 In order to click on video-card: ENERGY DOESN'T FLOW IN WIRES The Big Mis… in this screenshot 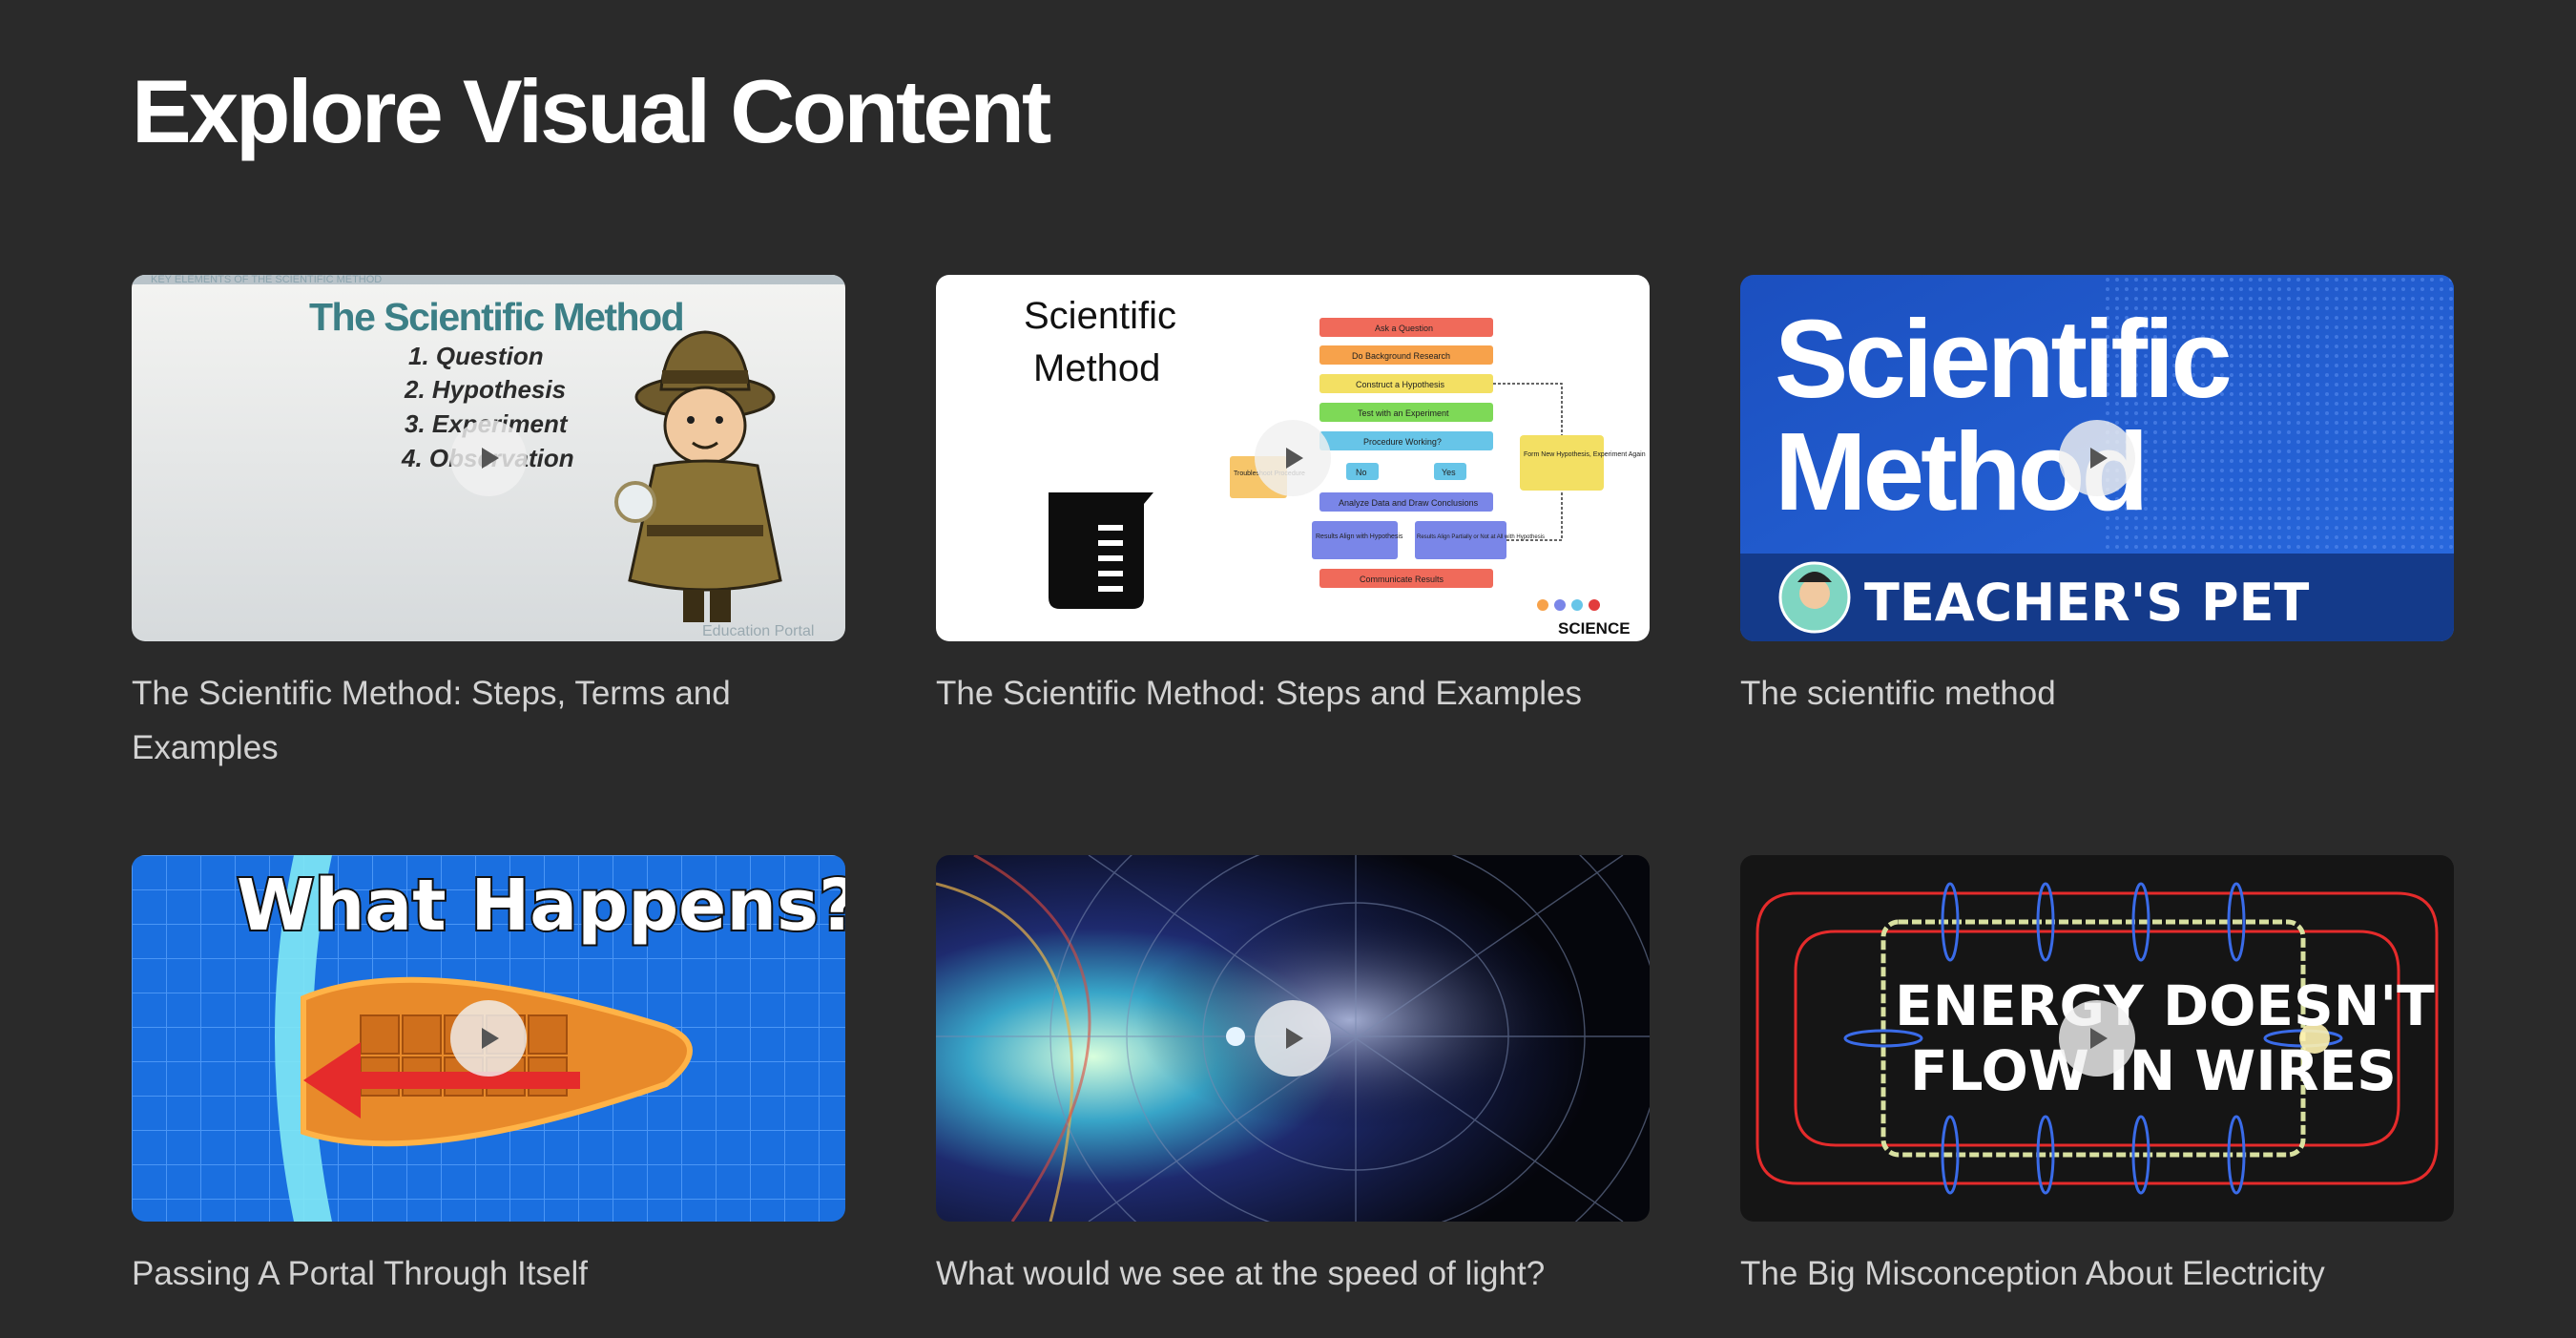, I will do `click(2097, 1078)`.